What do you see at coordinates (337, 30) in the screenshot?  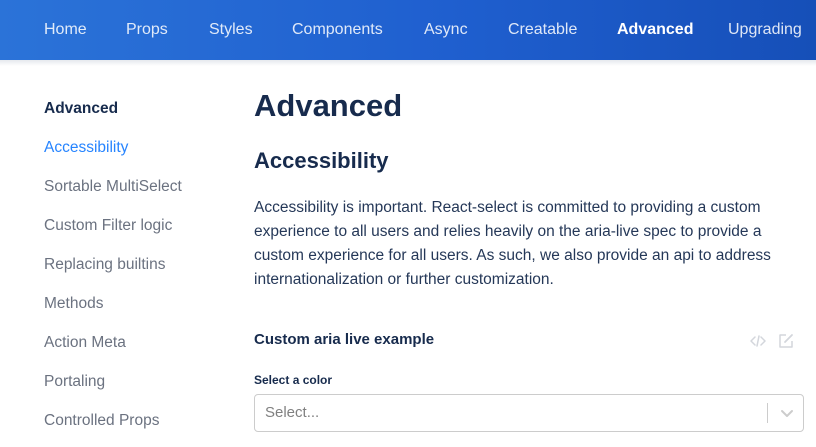 I see `nav-item-components: Components` at bounding box center [337, 30].